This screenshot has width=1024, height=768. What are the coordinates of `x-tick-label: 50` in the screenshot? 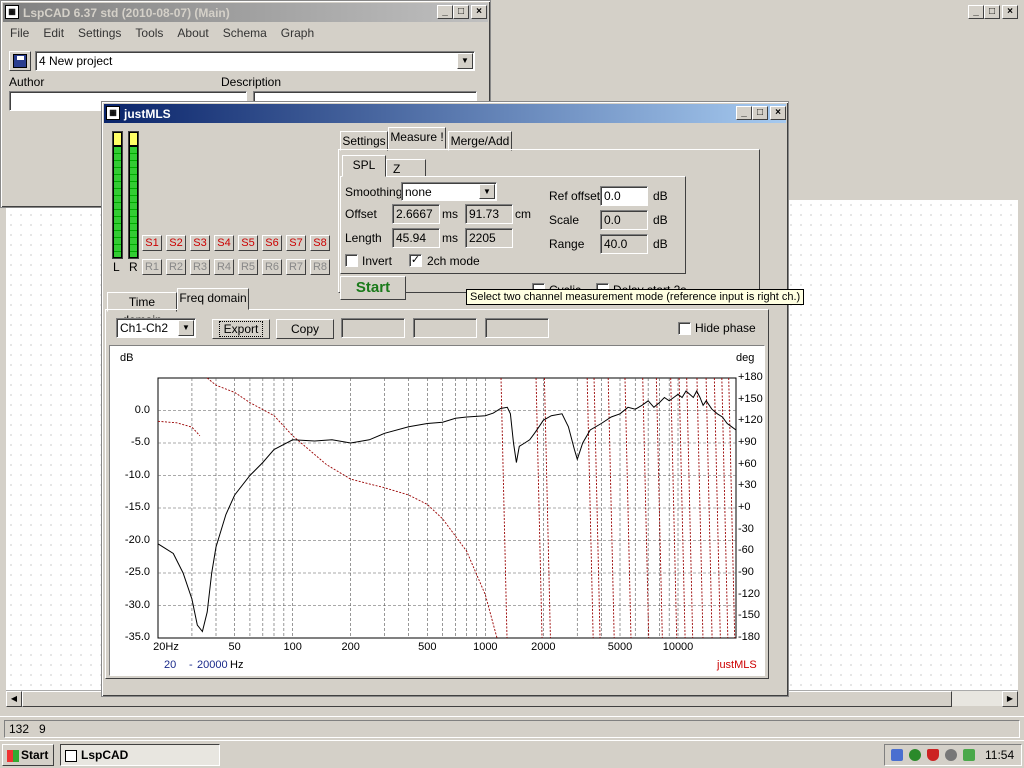 It's located at (234, 647).